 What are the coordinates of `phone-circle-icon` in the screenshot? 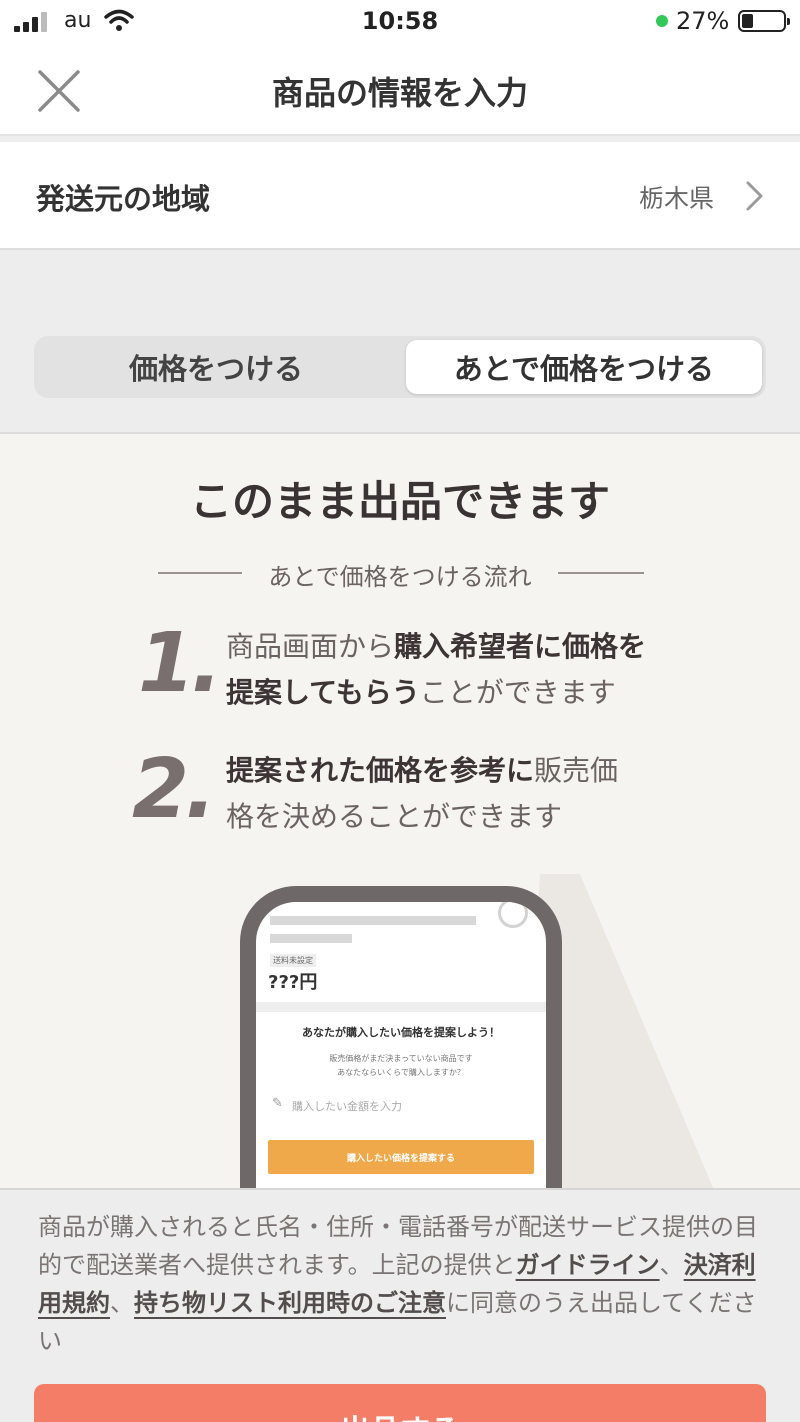 It's located at (513, 915).